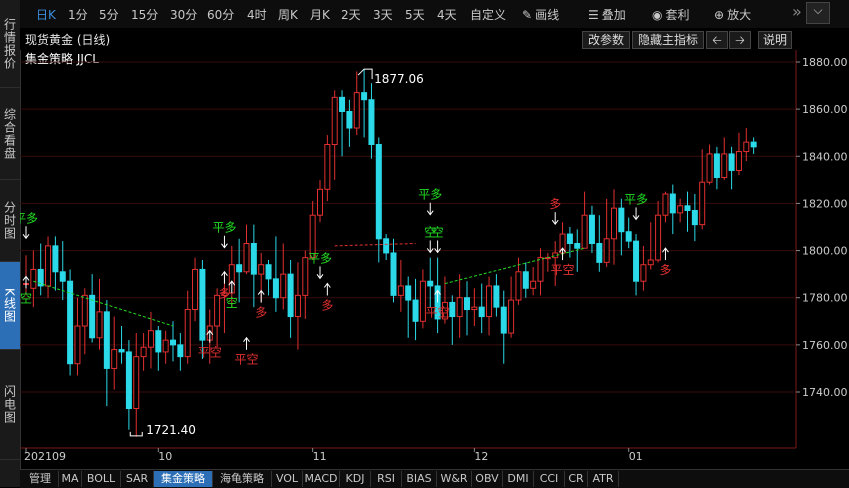 The width and height of the screenshot is (849, 488). What do you see at coordinates (101, 479) in the screenshot?
I see `indicator-tab-2: BOLL` at bounding box center [101, 479].